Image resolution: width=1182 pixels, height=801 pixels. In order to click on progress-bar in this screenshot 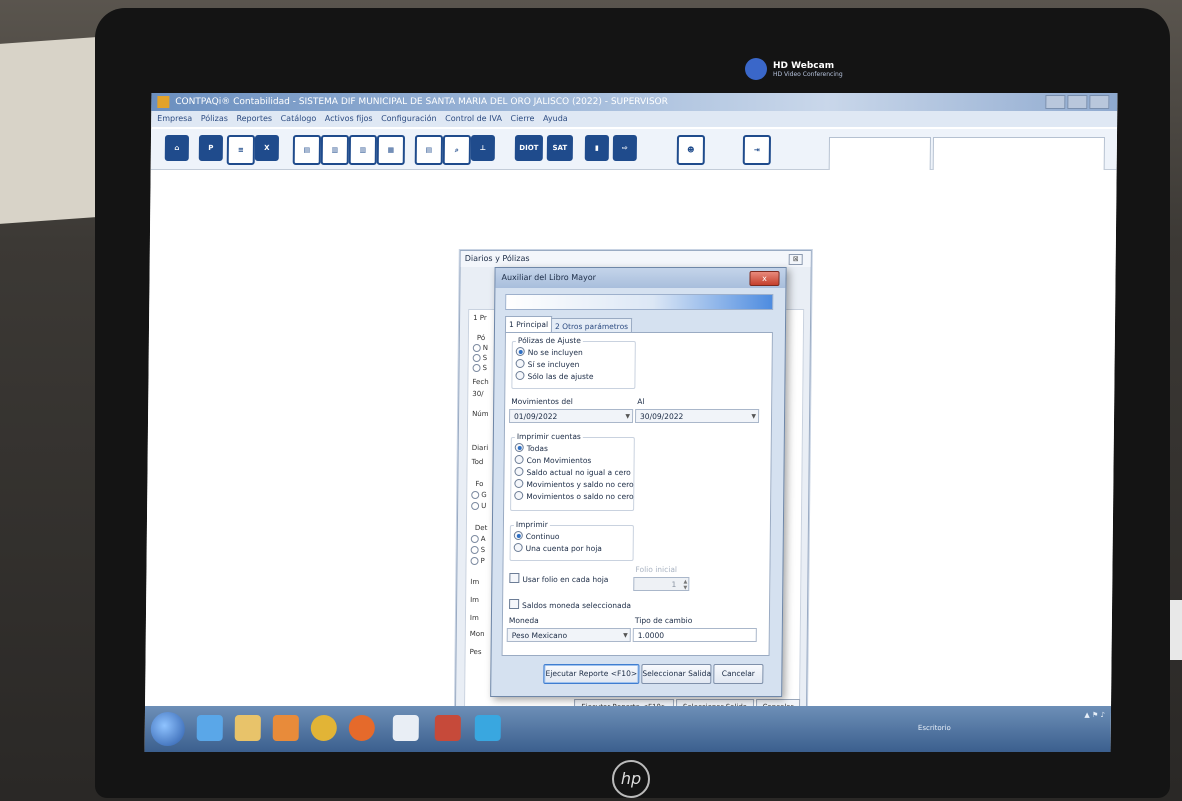, I will do `click(639, 302)`.